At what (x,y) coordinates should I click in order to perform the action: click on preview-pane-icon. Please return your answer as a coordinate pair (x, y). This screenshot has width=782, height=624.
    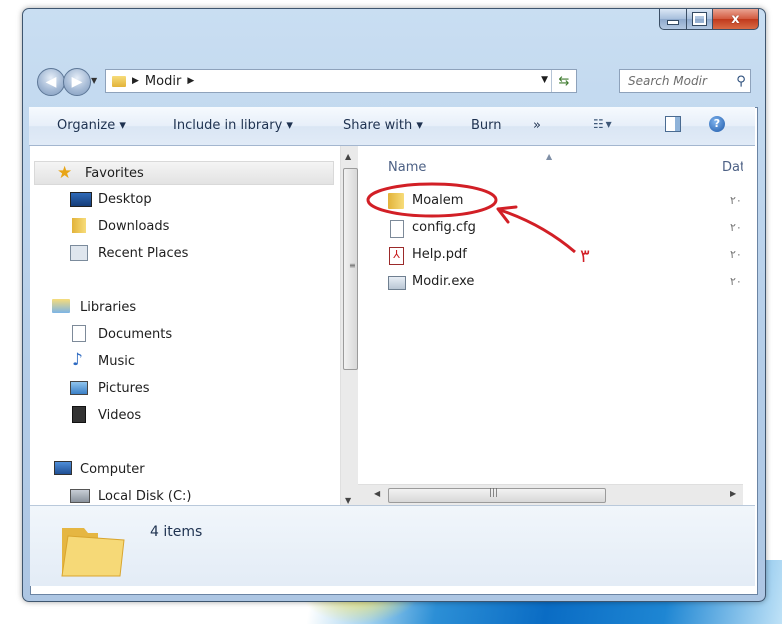
    Looking at the image, I should click on (673, 124).